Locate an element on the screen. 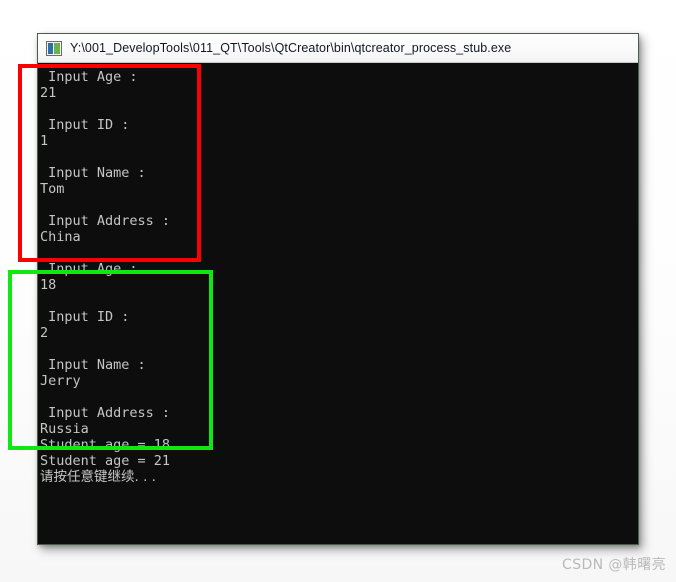  console-line: 2 is located at coordinates (44, 333).